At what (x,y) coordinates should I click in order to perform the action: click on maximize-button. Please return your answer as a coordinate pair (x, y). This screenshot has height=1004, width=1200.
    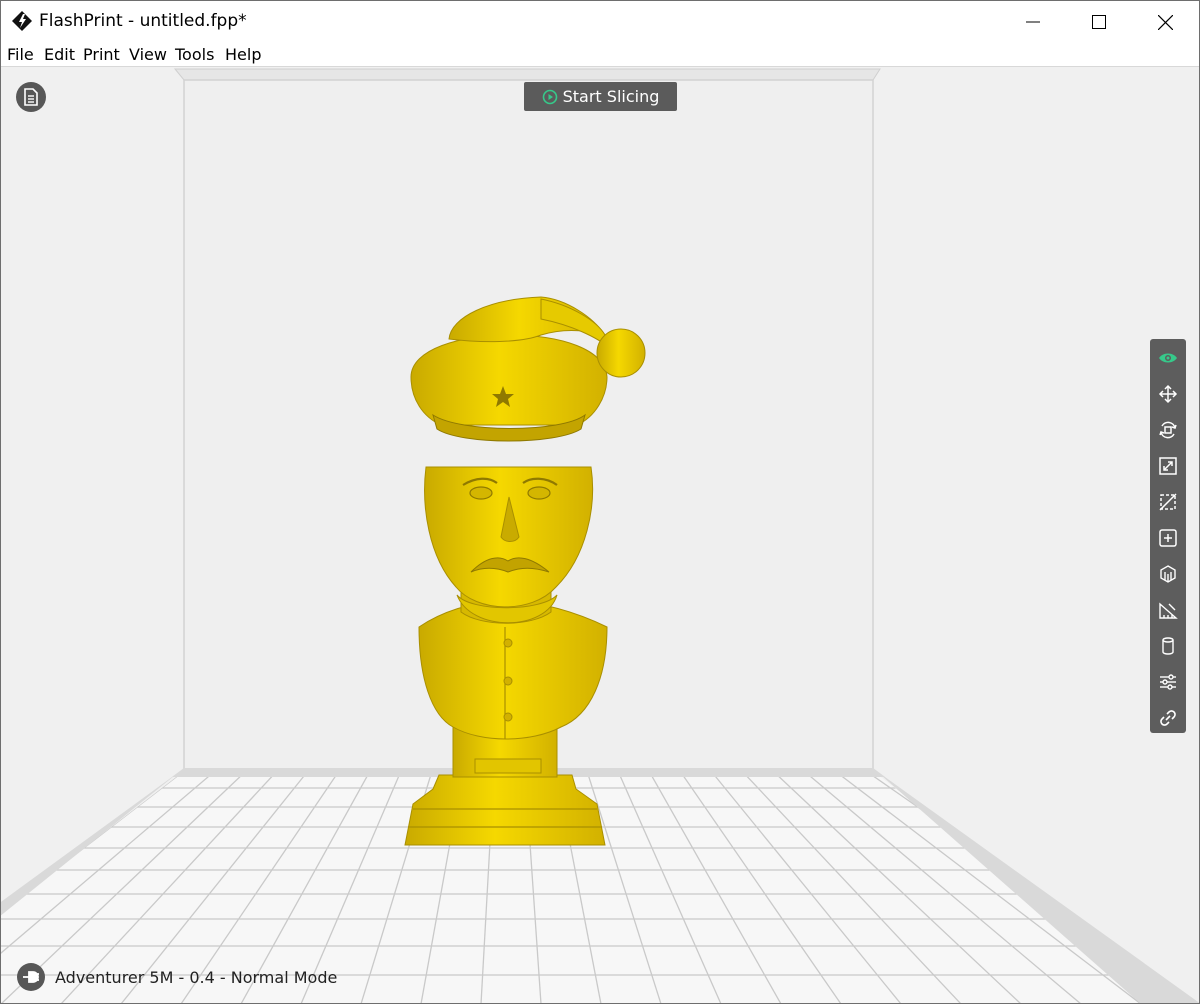
    Looking at the image, I should click on (1099, 22).